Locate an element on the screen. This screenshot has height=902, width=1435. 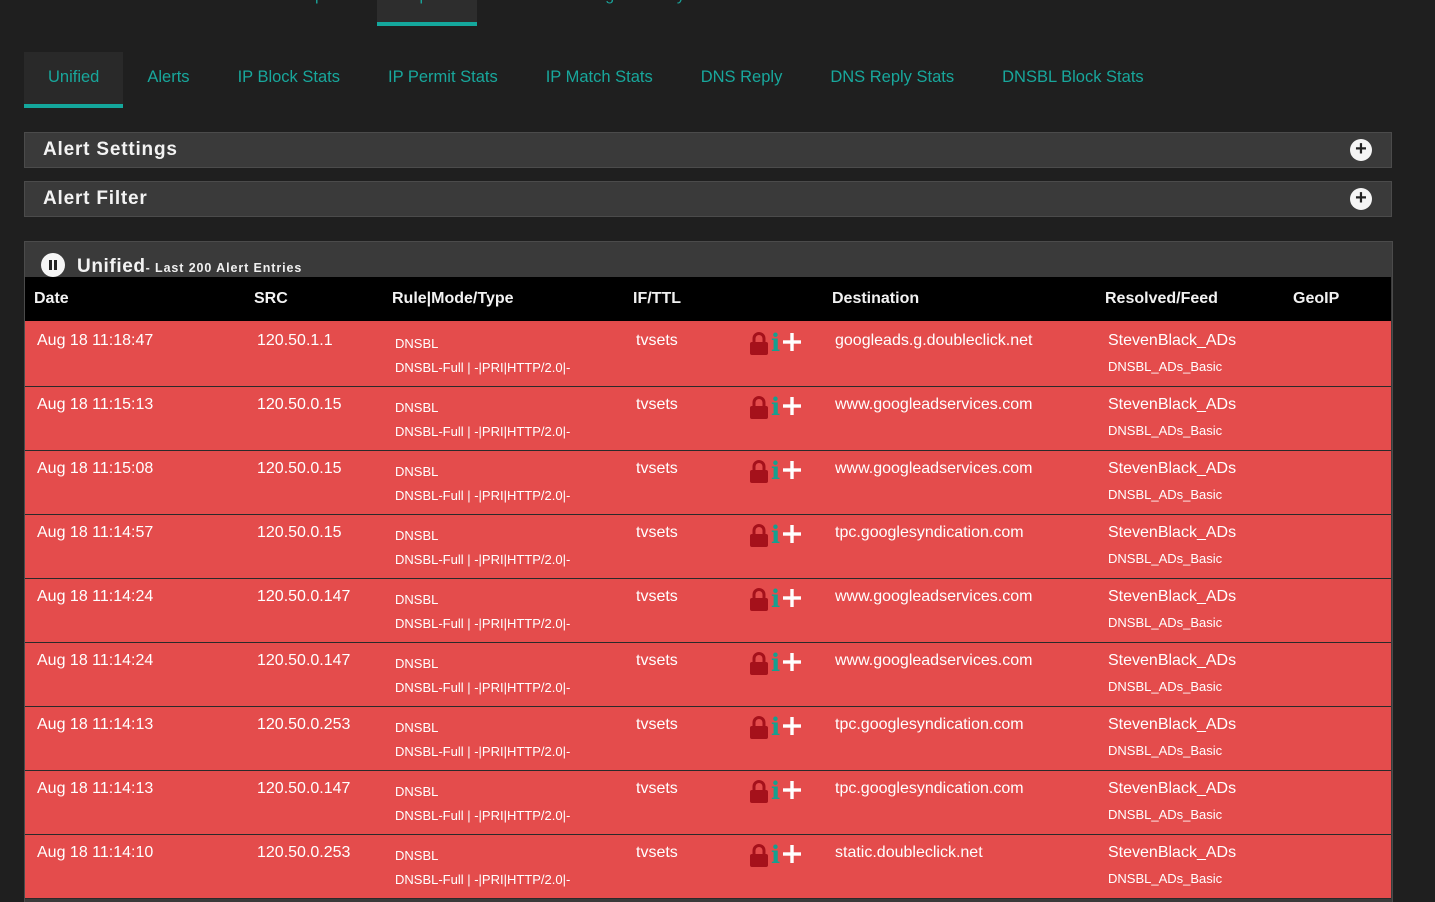
unified-header: Unified - Last 200 Alert Entries is located at coordinates (171, 263).